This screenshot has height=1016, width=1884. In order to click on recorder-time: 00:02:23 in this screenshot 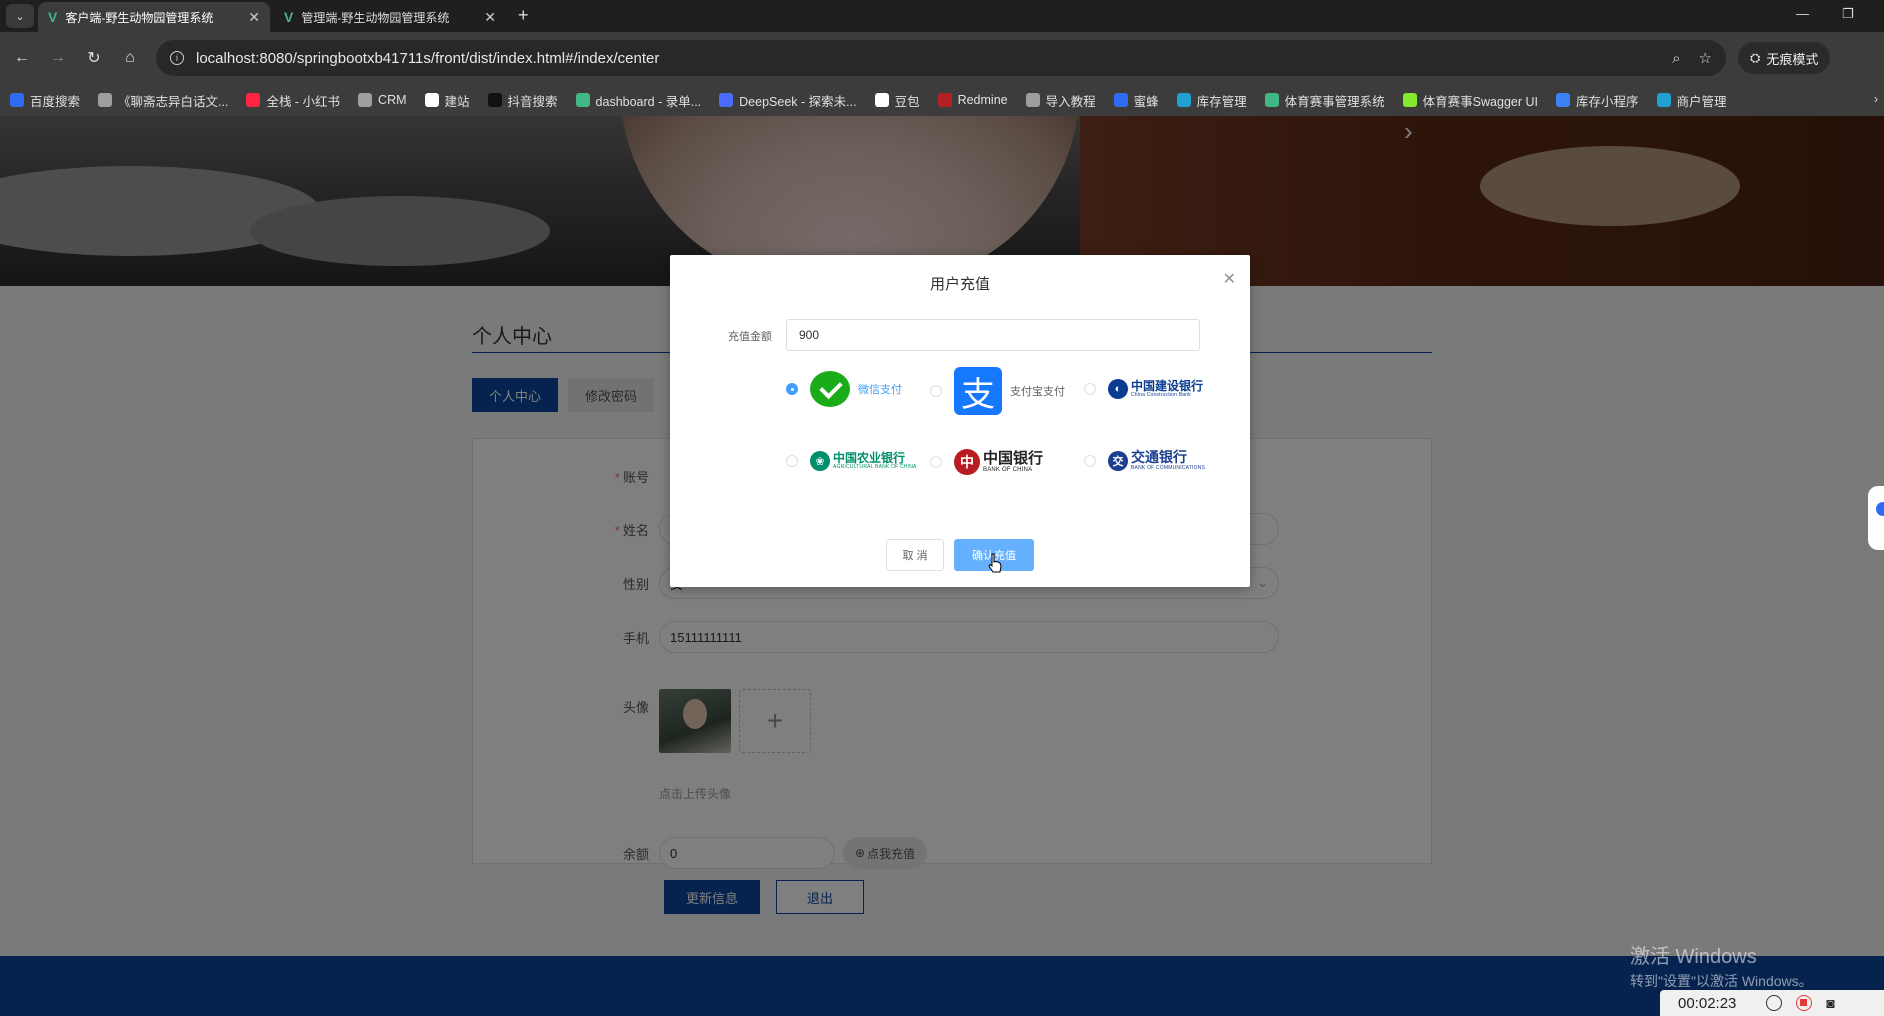, I will do `click(1707, 1003)`.